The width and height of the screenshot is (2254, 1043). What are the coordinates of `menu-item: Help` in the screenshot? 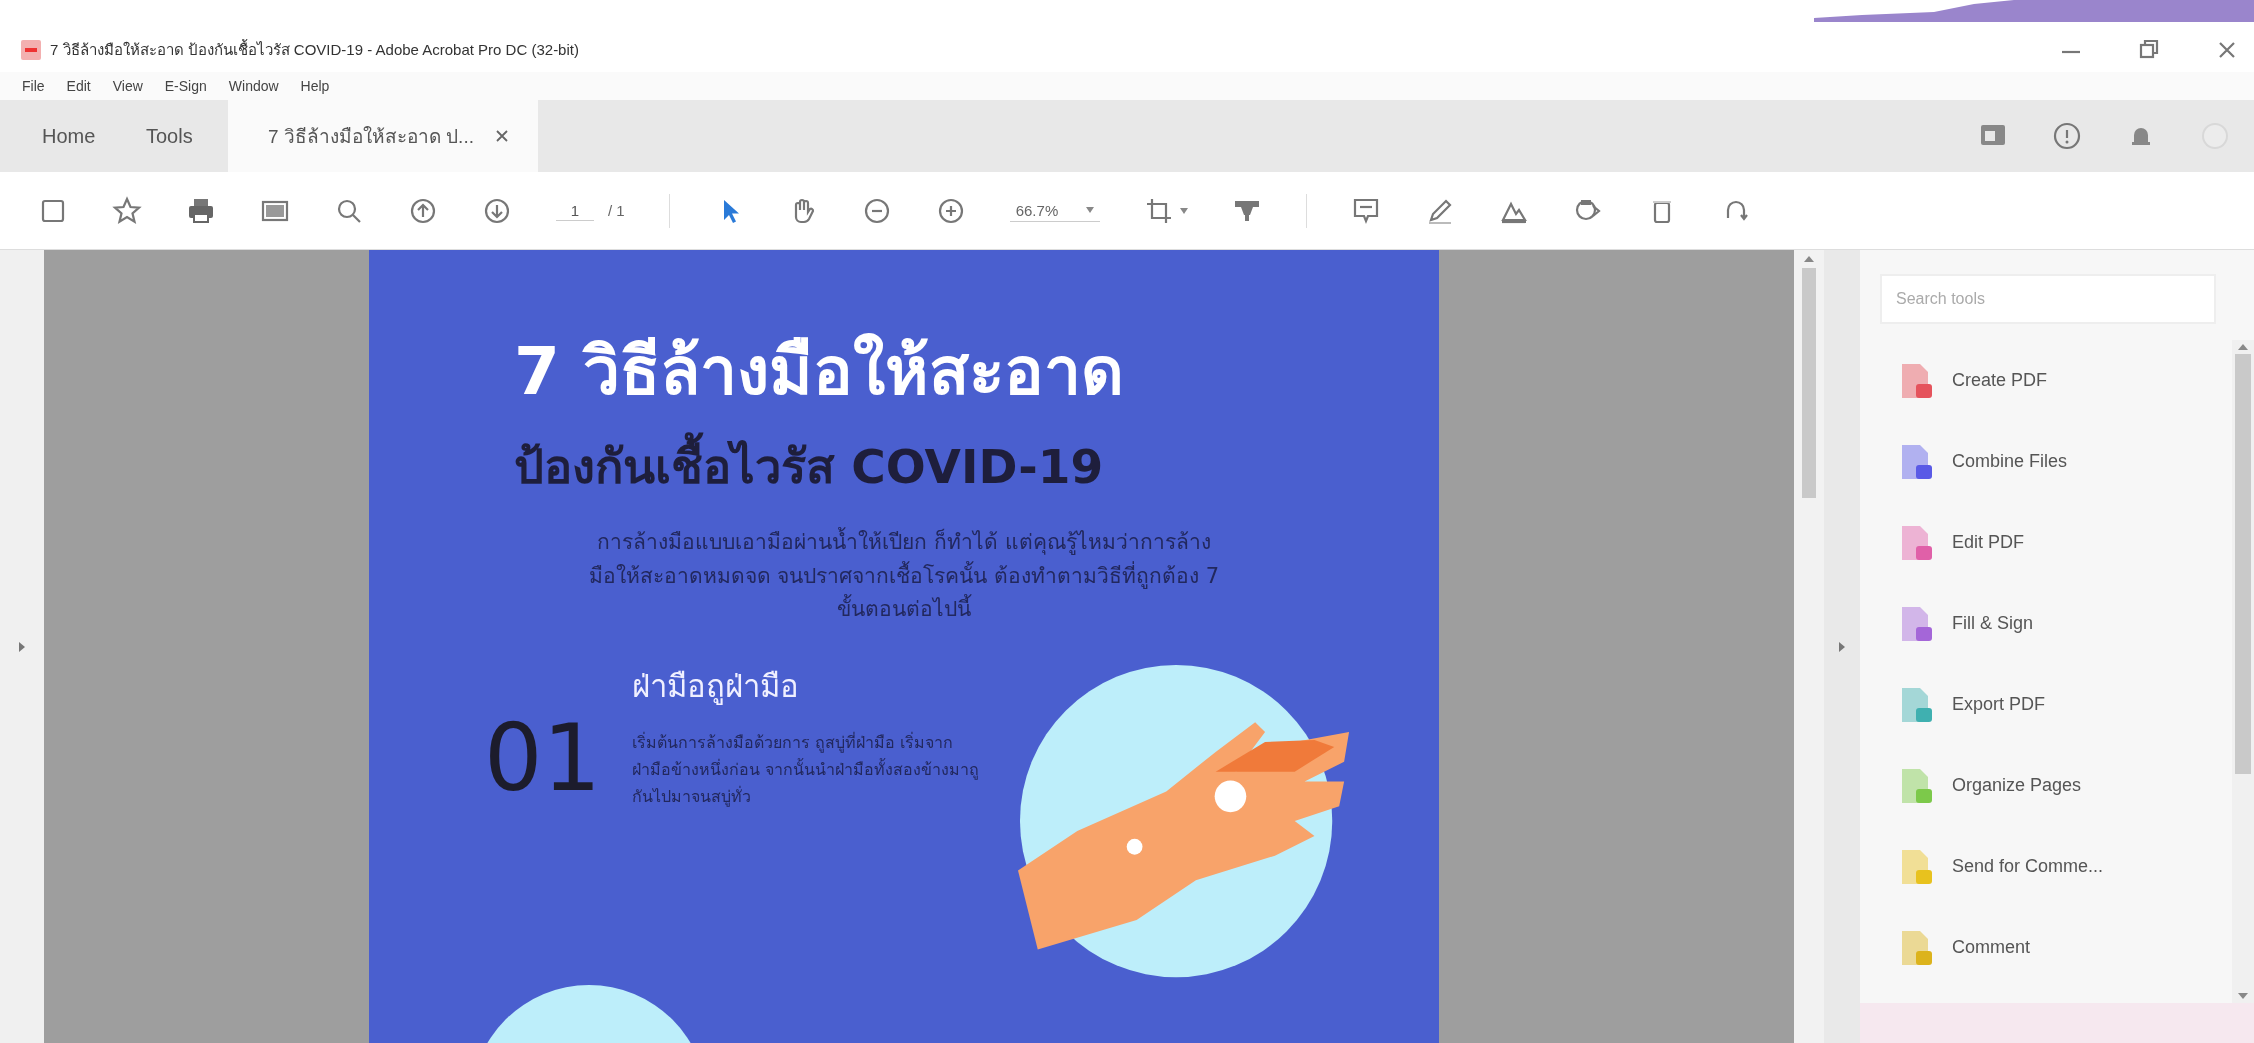 It's located at (315, 86).